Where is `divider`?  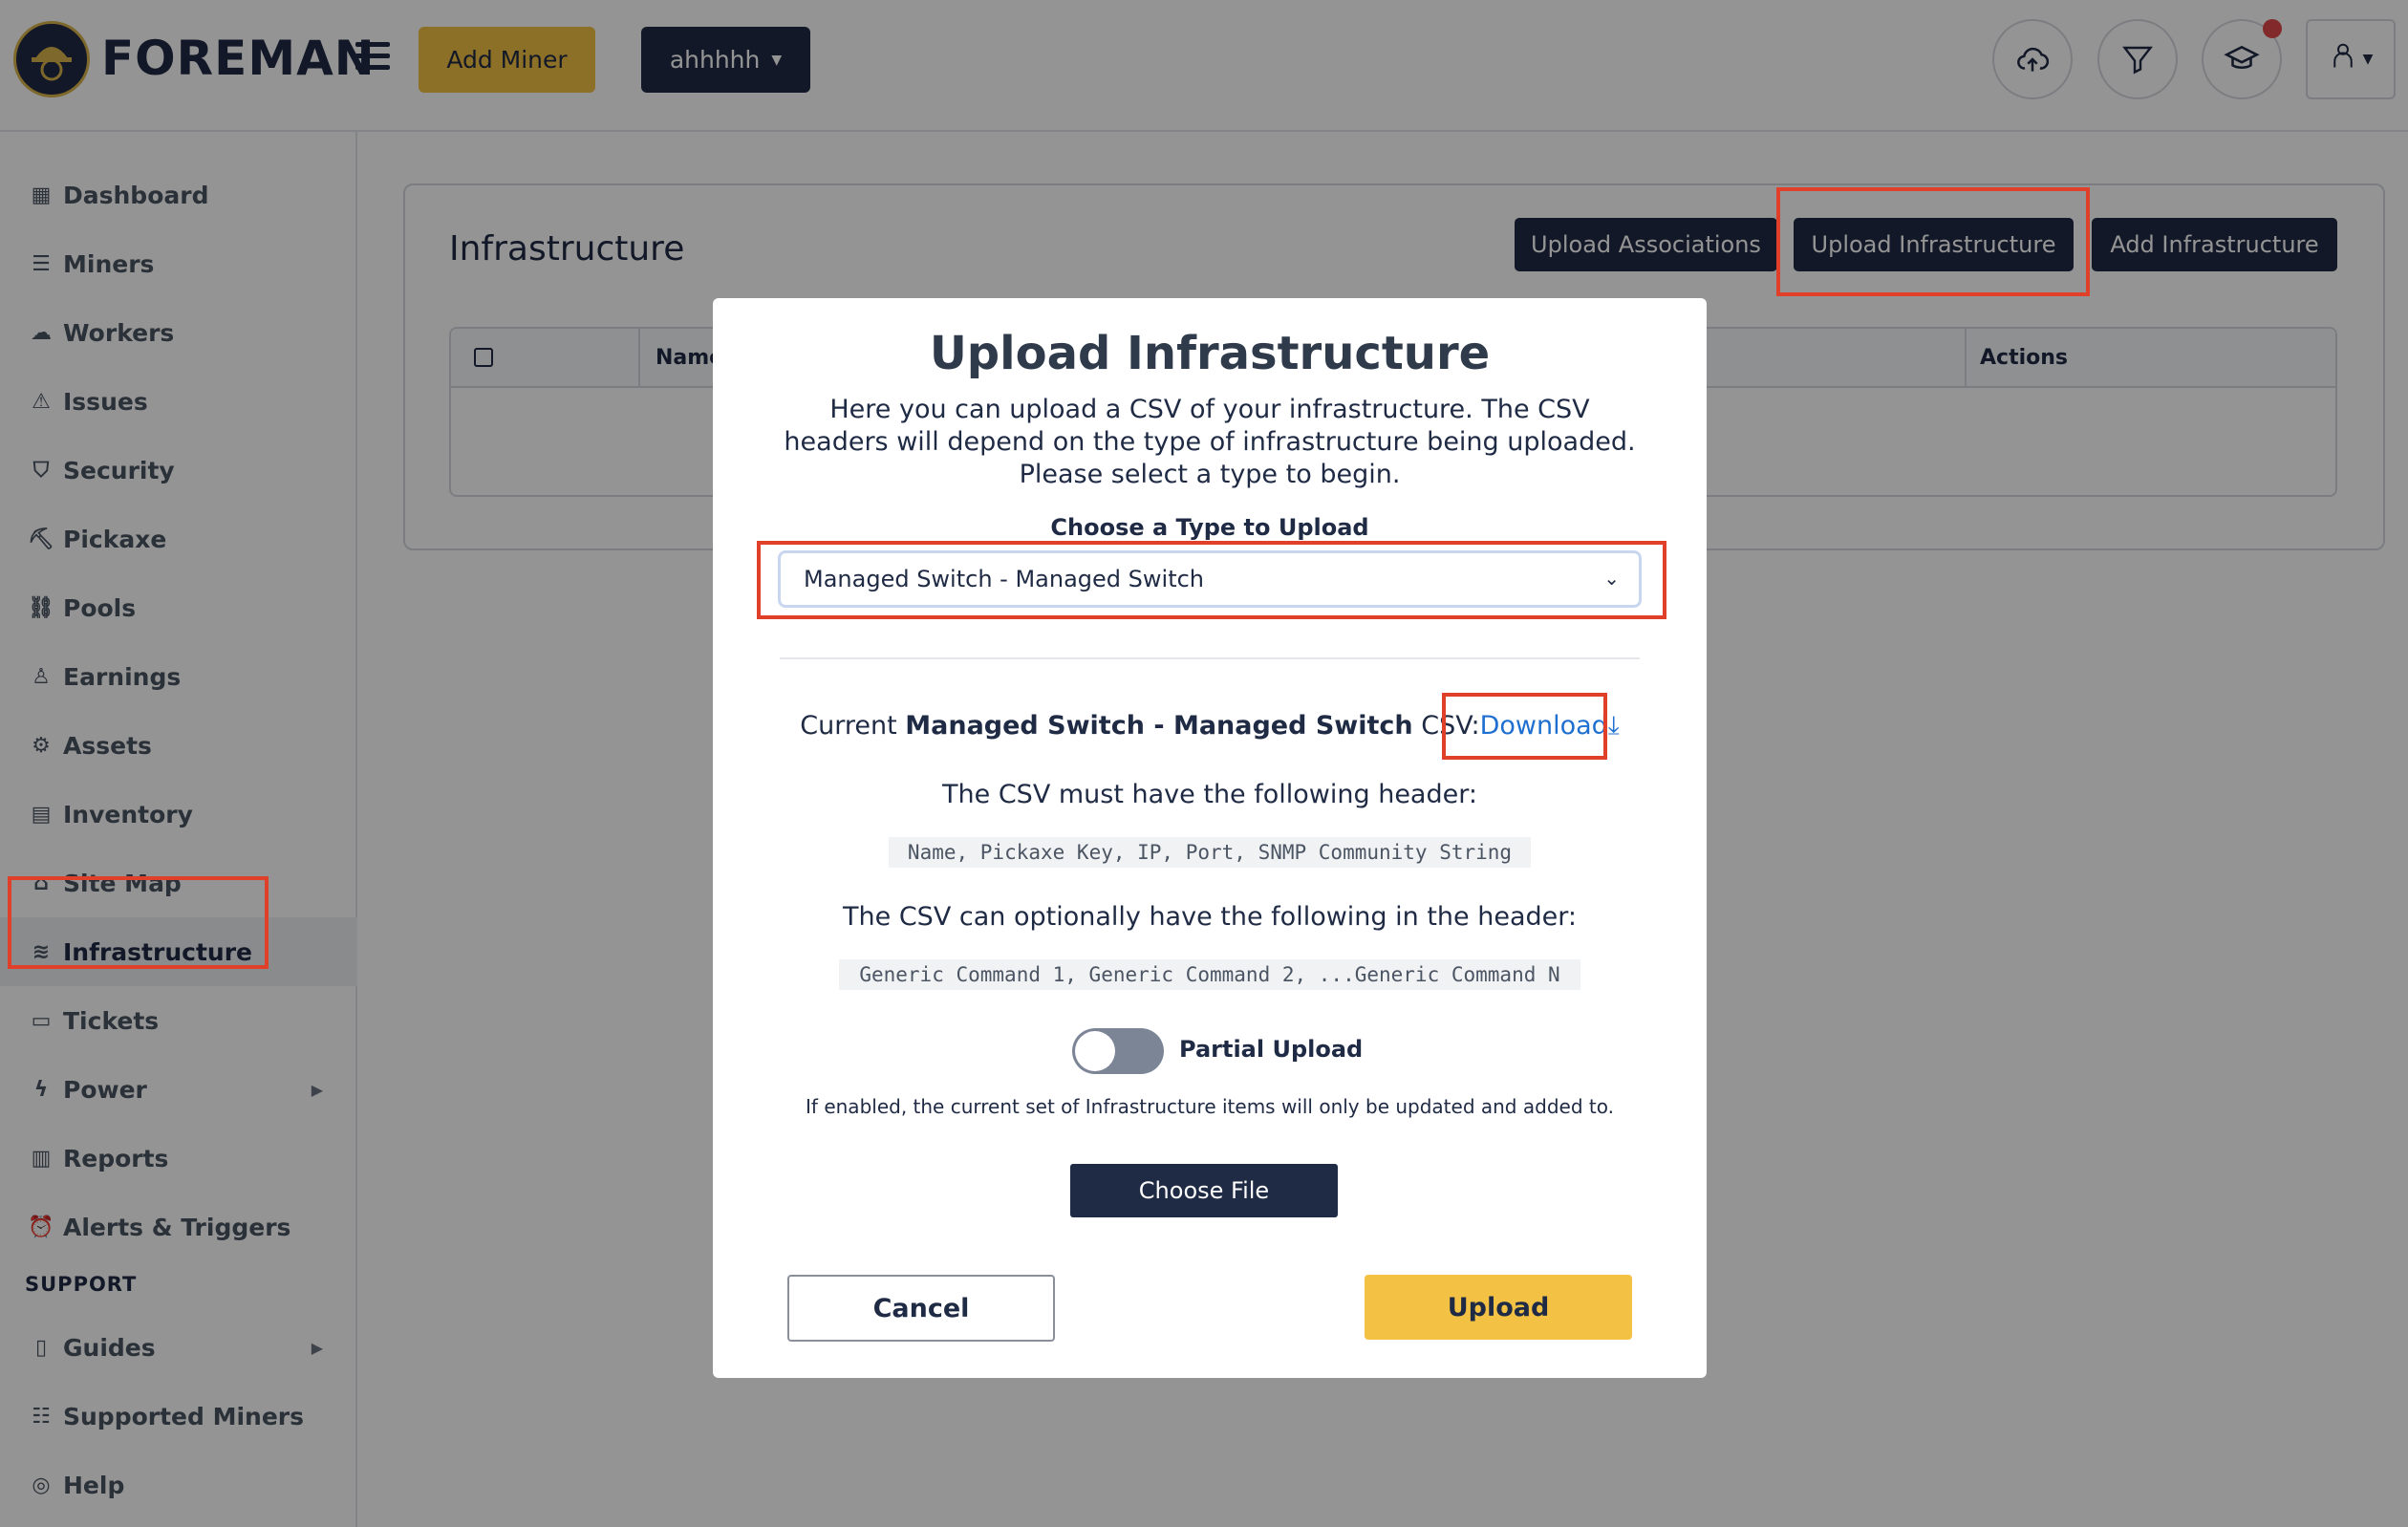 divider is located at coordinates (1210, 658).